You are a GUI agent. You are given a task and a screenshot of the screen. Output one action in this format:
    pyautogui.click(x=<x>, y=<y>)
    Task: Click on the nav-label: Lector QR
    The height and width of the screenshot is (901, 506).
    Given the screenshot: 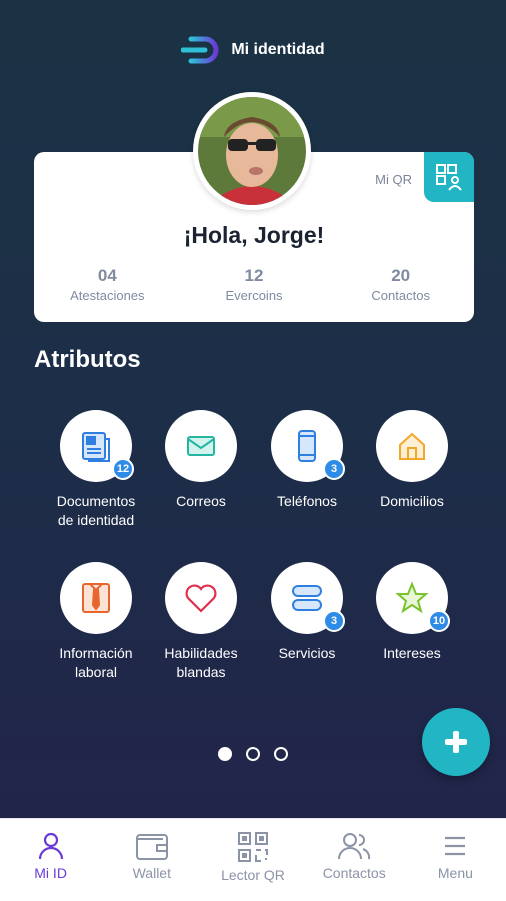 What is the action you would take?
    pyautogui.click(x=253, y=875)
    